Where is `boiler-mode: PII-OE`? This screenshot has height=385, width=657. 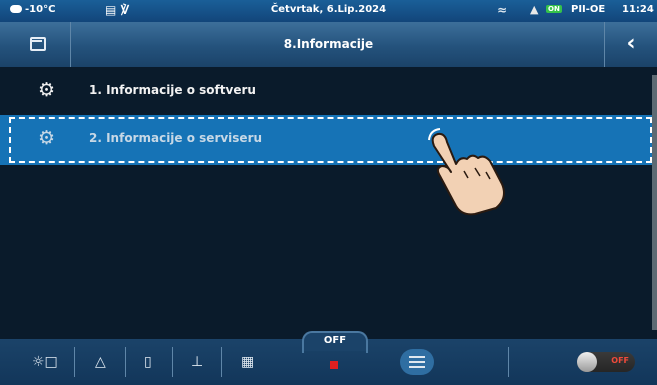
boiler-mode: PII-OE is located at coordinates (588, 9).